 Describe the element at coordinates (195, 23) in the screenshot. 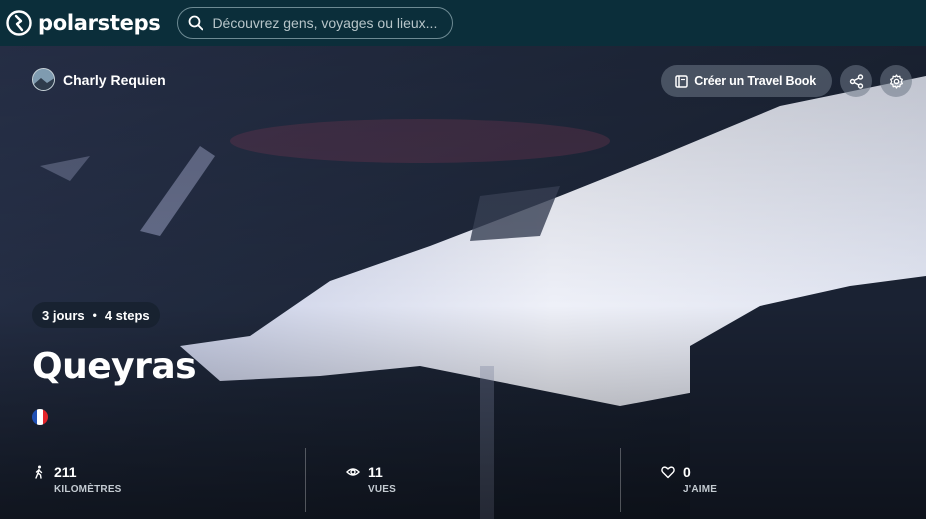

I see `search-icon` at that location.